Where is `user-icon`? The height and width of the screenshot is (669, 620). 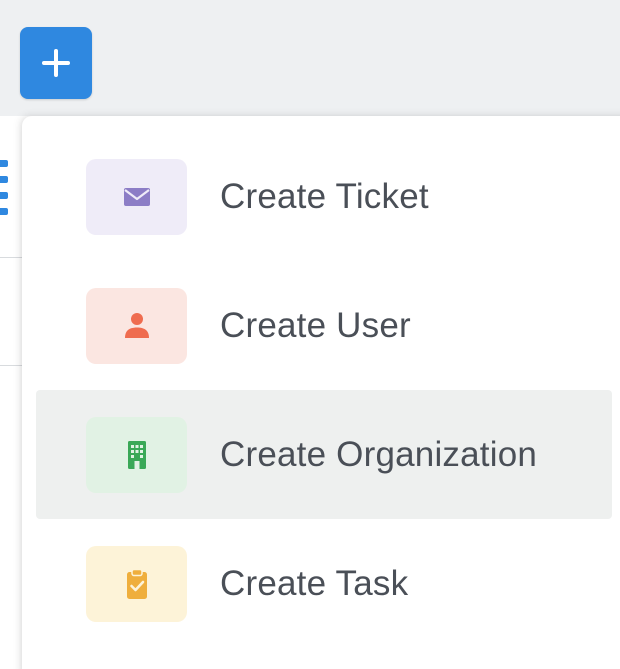 user-icon is located at coordinates (136, 325).